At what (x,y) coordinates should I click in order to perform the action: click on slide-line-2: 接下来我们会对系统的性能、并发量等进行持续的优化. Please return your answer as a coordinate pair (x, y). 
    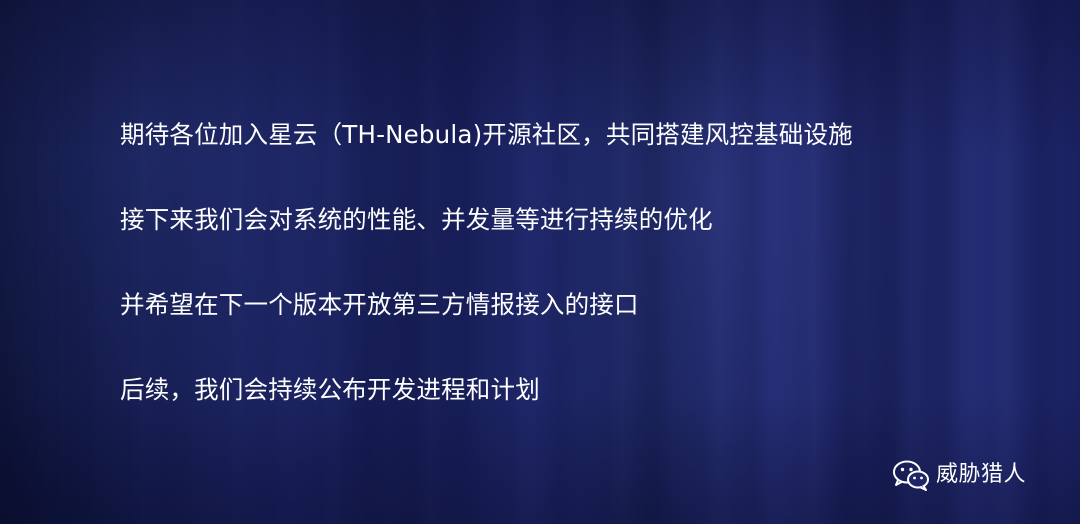
    Looking at the image, I should click on (416, 219).